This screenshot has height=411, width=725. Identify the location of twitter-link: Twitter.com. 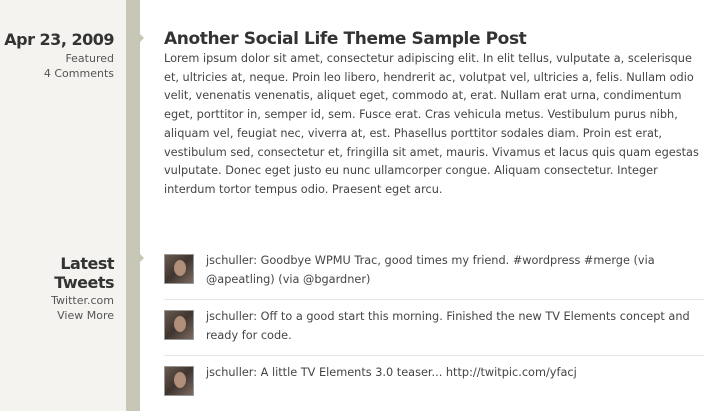
(82, 300).